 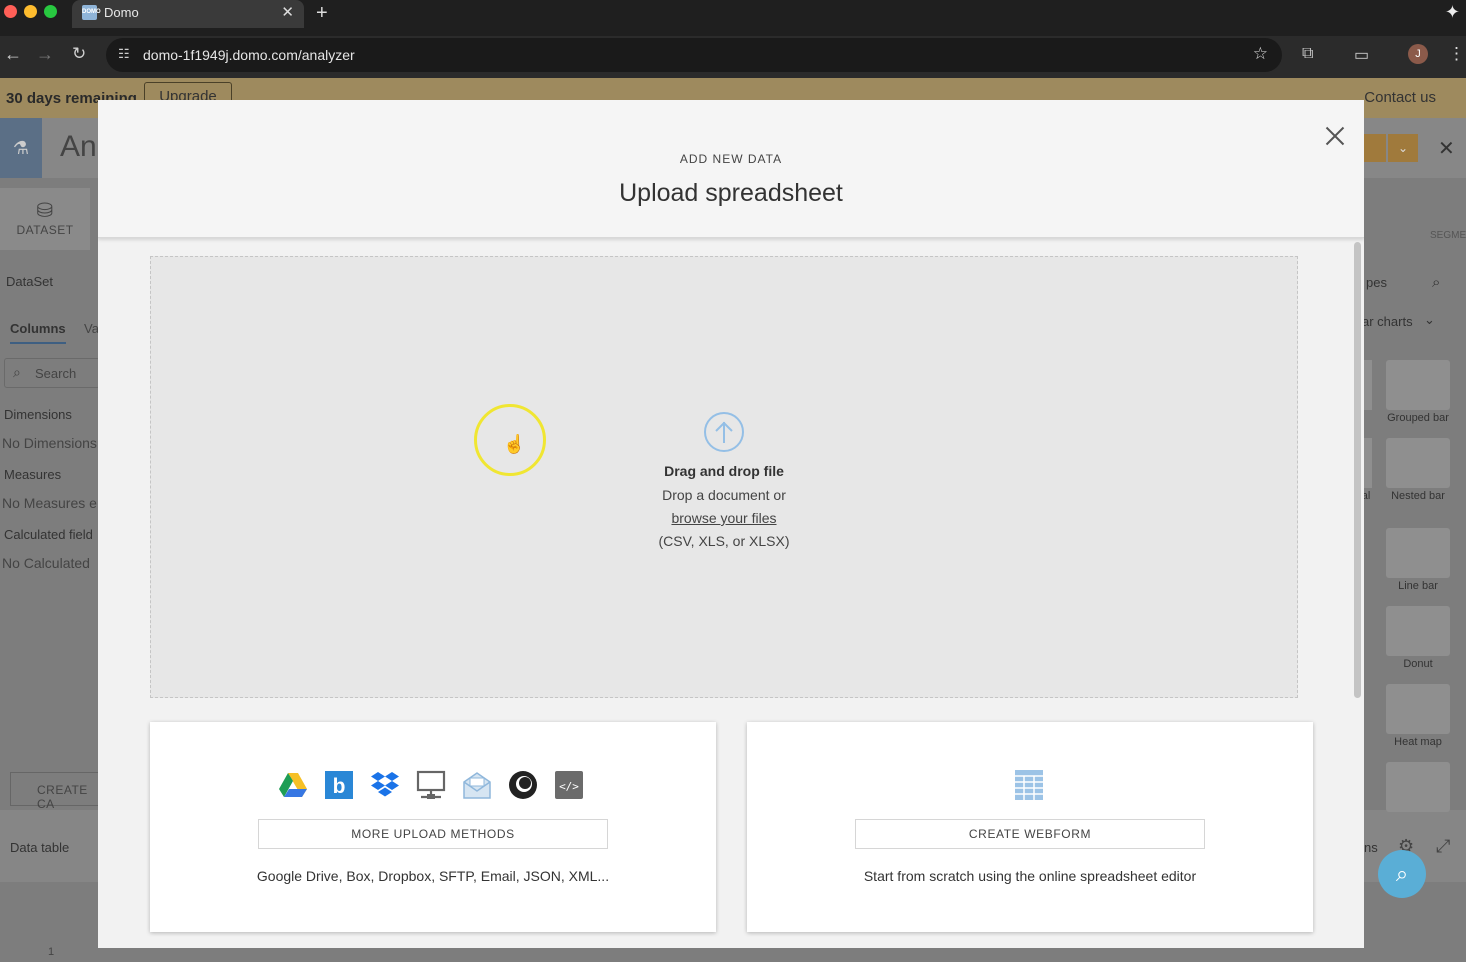 I want to click on upload-arrow-icon, so click(x=724, y=432).